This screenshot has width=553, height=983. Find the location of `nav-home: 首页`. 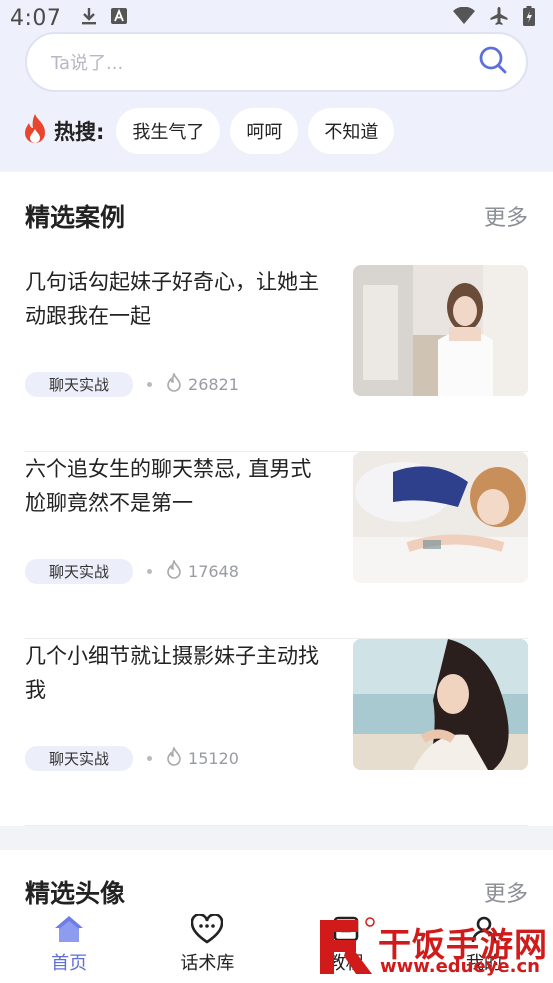

nav-home: 首页 is located at coordinates (69, 944).